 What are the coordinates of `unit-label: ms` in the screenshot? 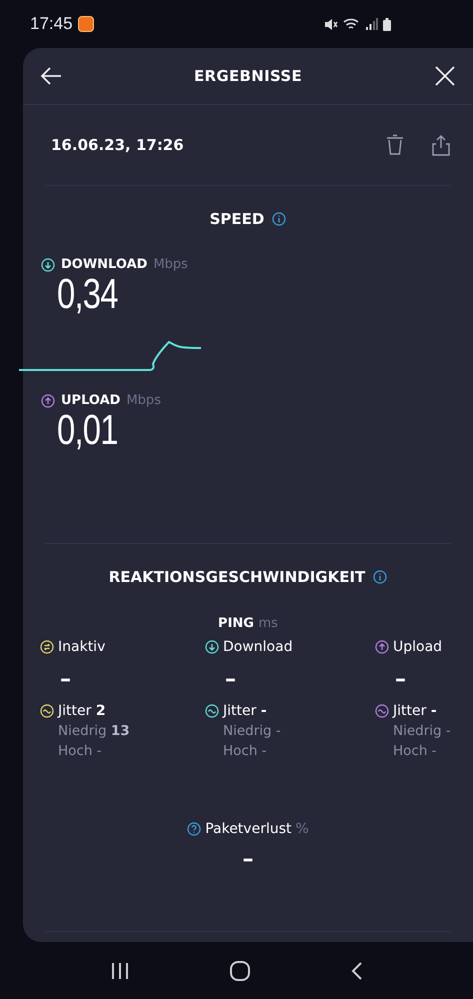 It's located at (268, 623).